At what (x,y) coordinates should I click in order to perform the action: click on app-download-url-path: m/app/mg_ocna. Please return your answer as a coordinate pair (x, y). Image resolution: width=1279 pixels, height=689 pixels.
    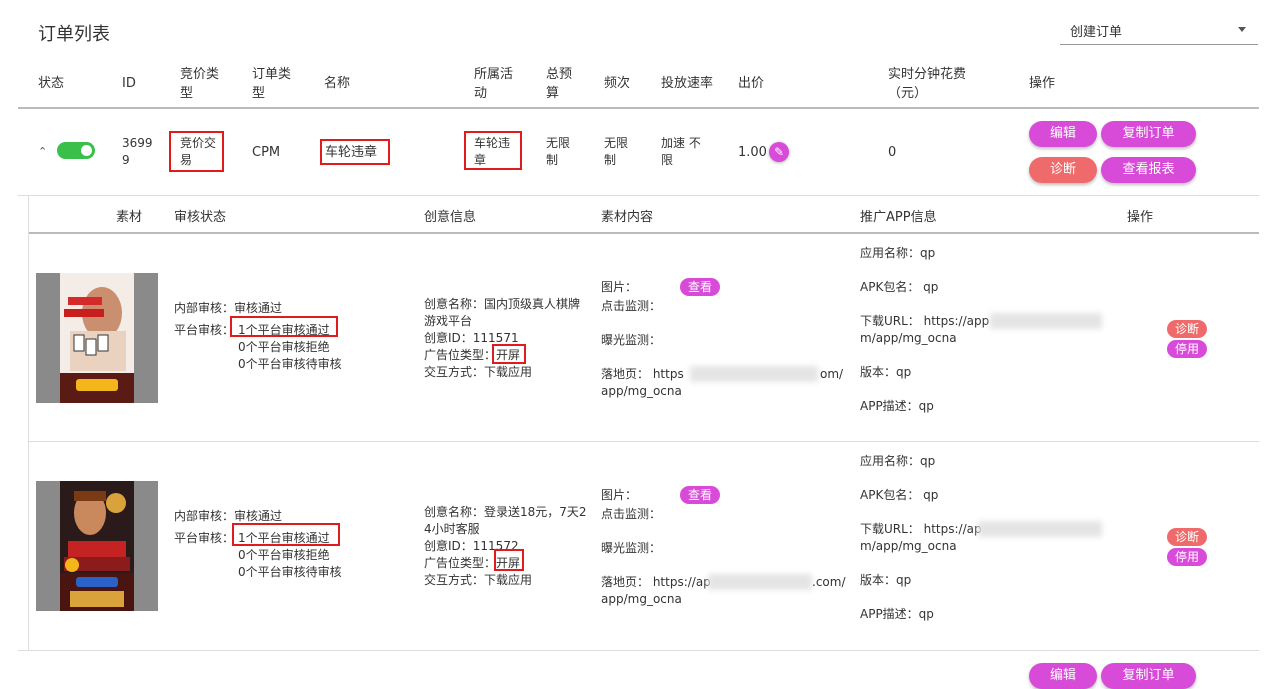
    Looking at the image, I should click on (908, 546).